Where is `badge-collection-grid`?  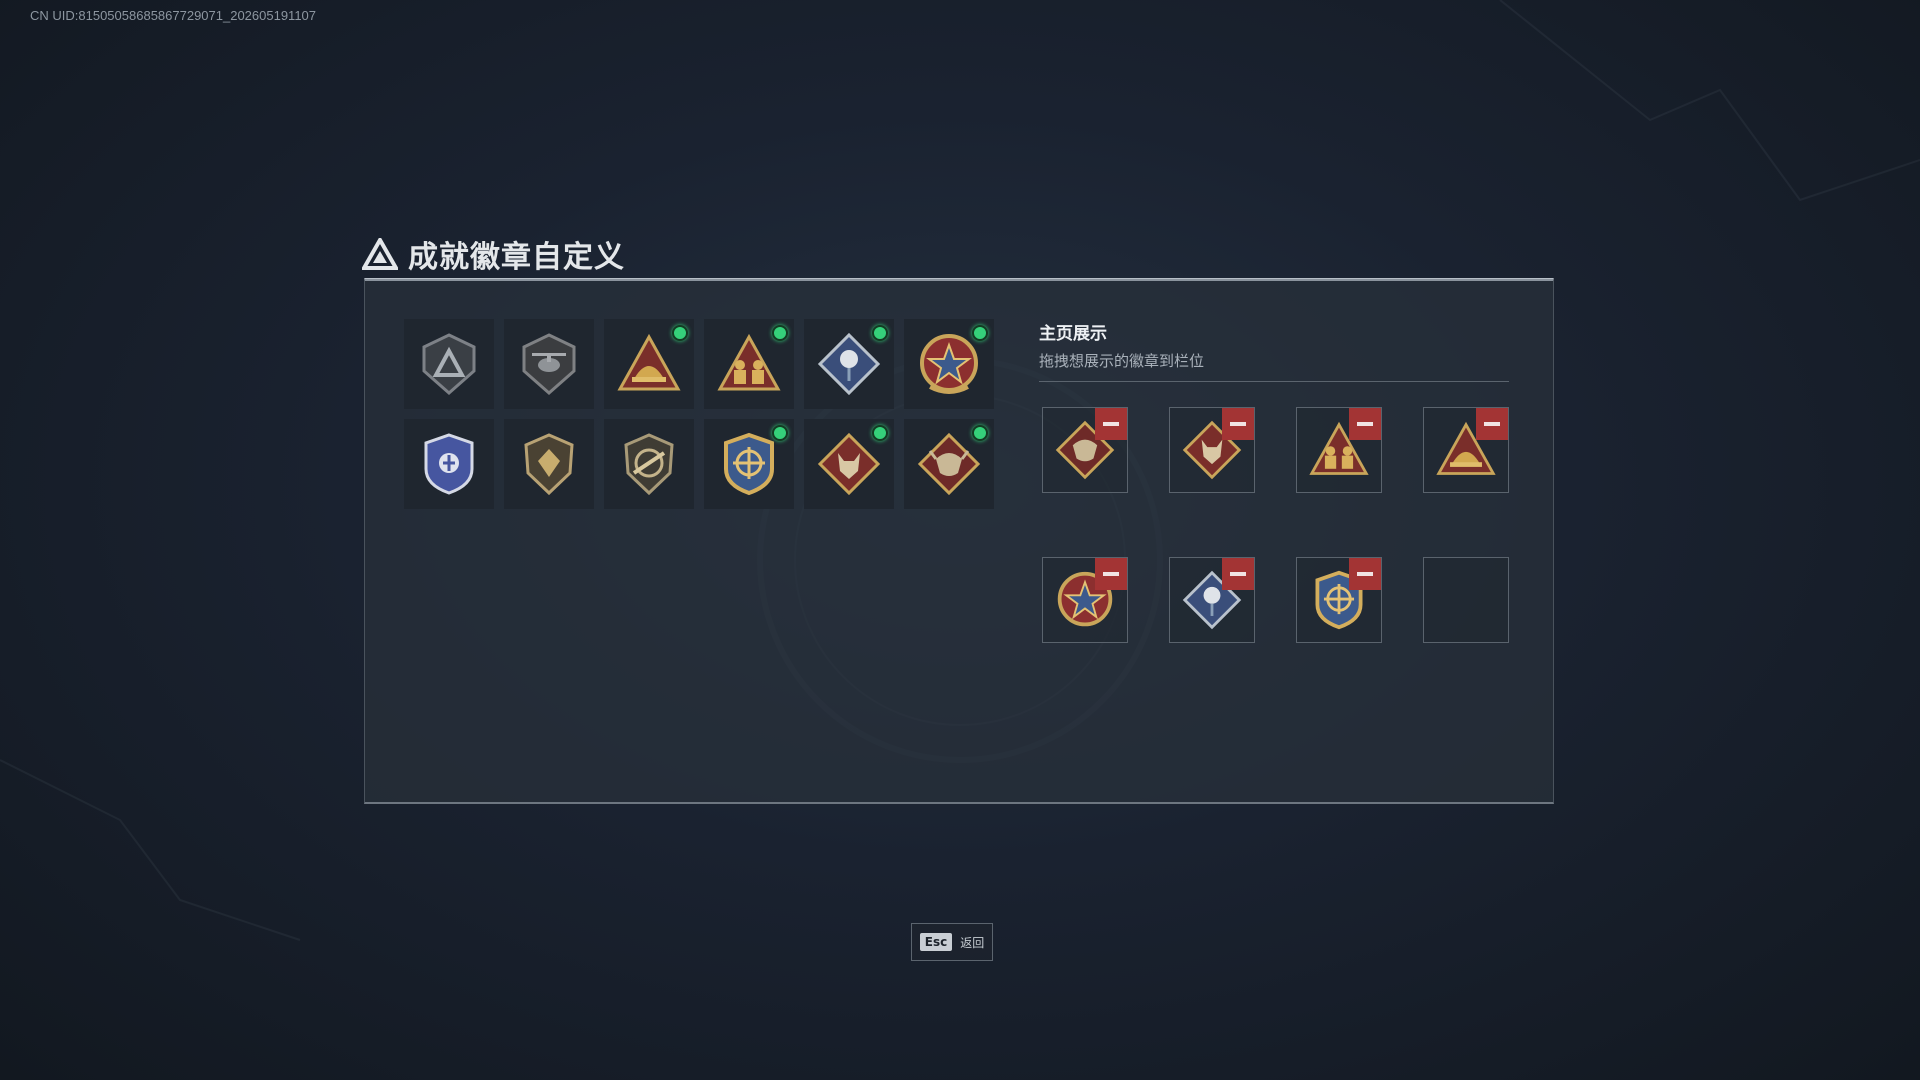 badge-collection-grid is located at coordinates (699, 414).